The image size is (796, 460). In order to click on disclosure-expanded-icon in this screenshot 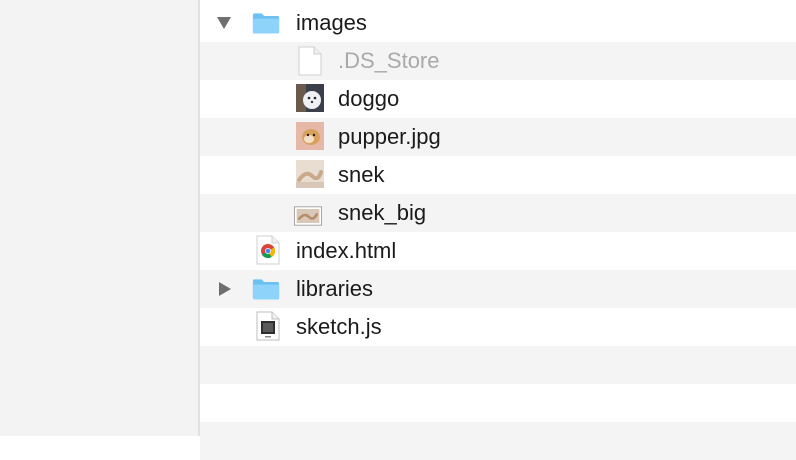, I will do `click(224, 23)`.